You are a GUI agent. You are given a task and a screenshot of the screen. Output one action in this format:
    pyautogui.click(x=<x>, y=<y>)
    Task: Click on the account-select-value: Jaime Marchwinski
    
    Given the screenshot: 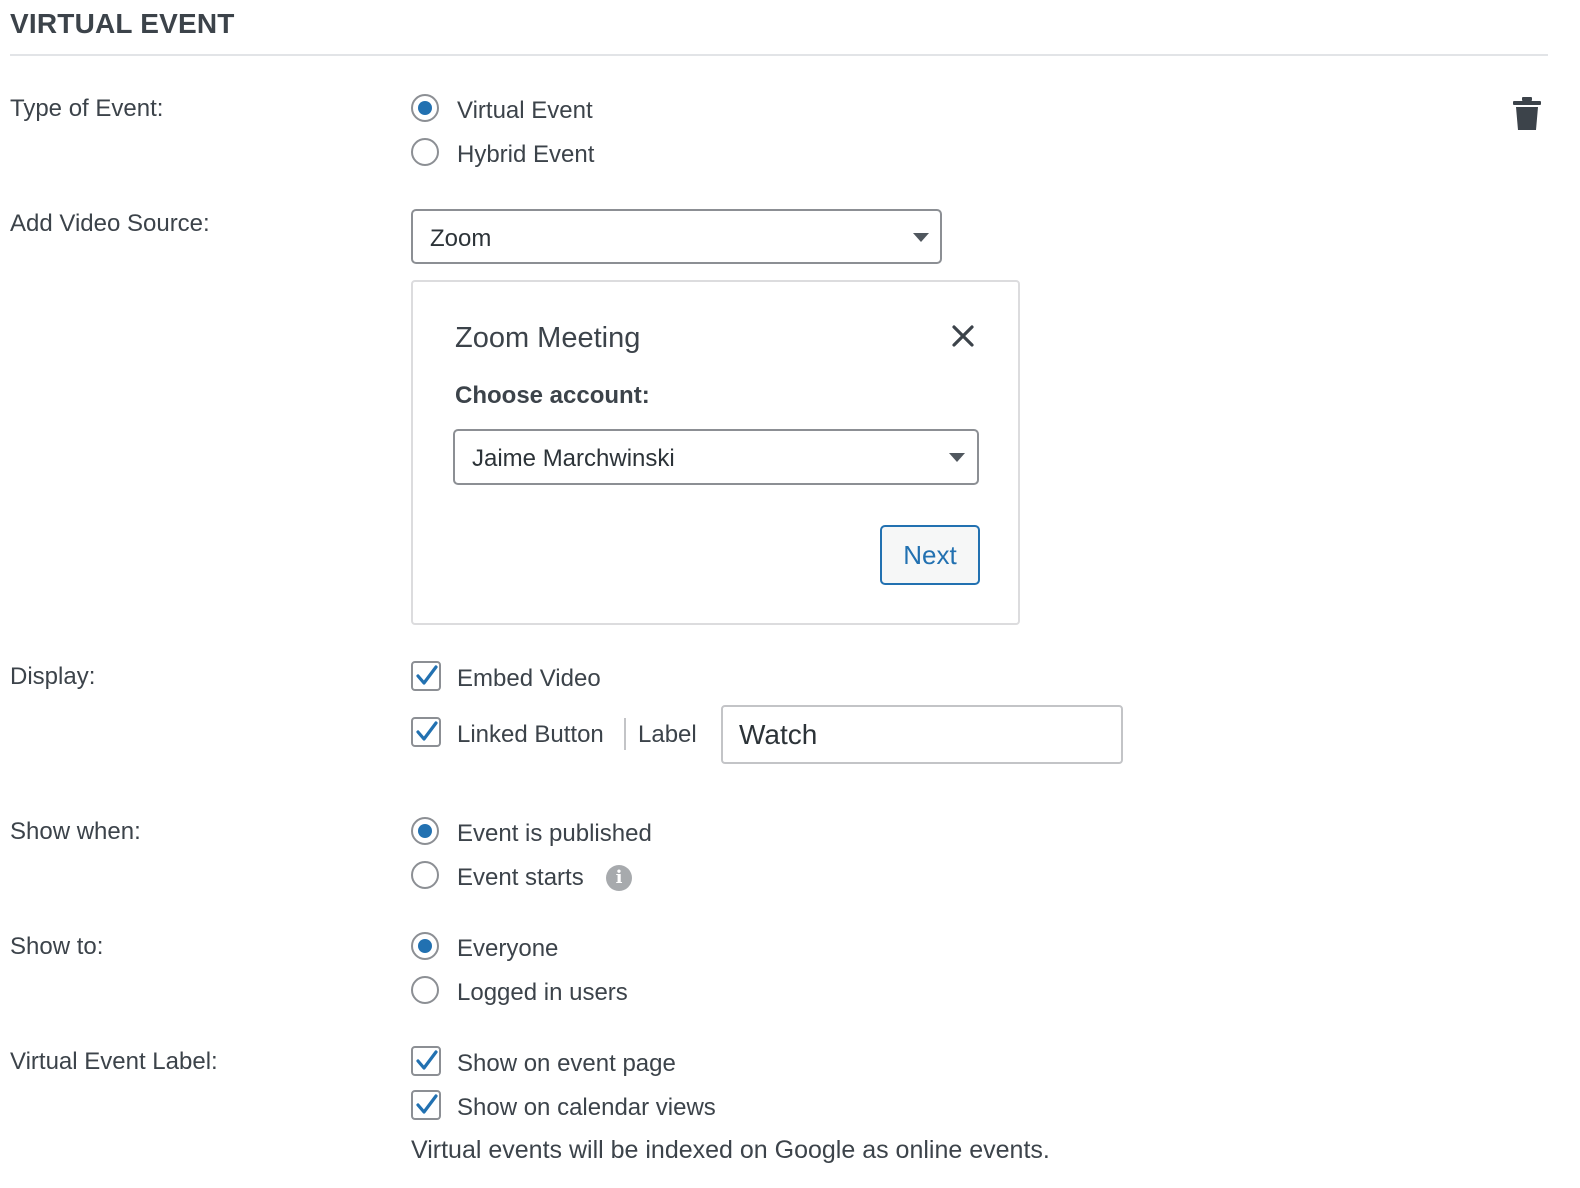 What is the action you would take?
    pyautogui.click(x=573, y=458)
    